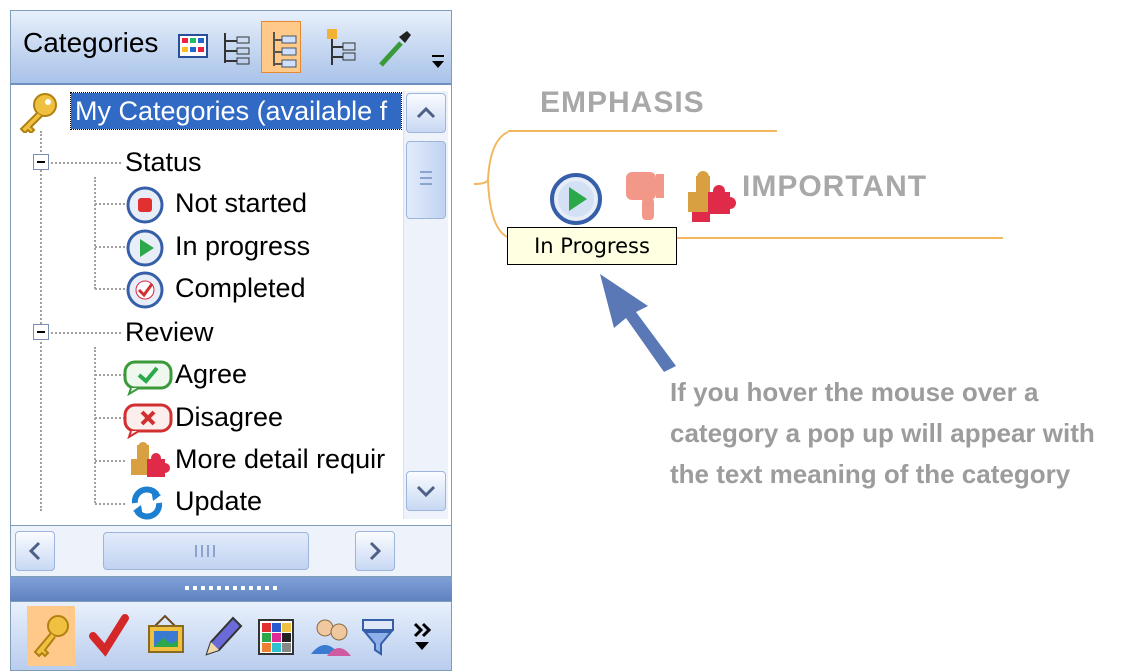 The image size is (1131, 671). I want to click on tree-item-more-detail: More detail requir, so click(280, 459).